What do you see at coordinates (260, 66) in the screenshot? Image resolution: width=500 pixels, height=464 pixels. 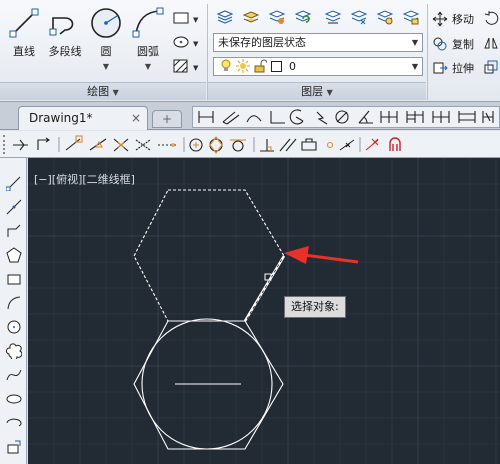 I see `unlock-icon` at bounding box center [260, 66].